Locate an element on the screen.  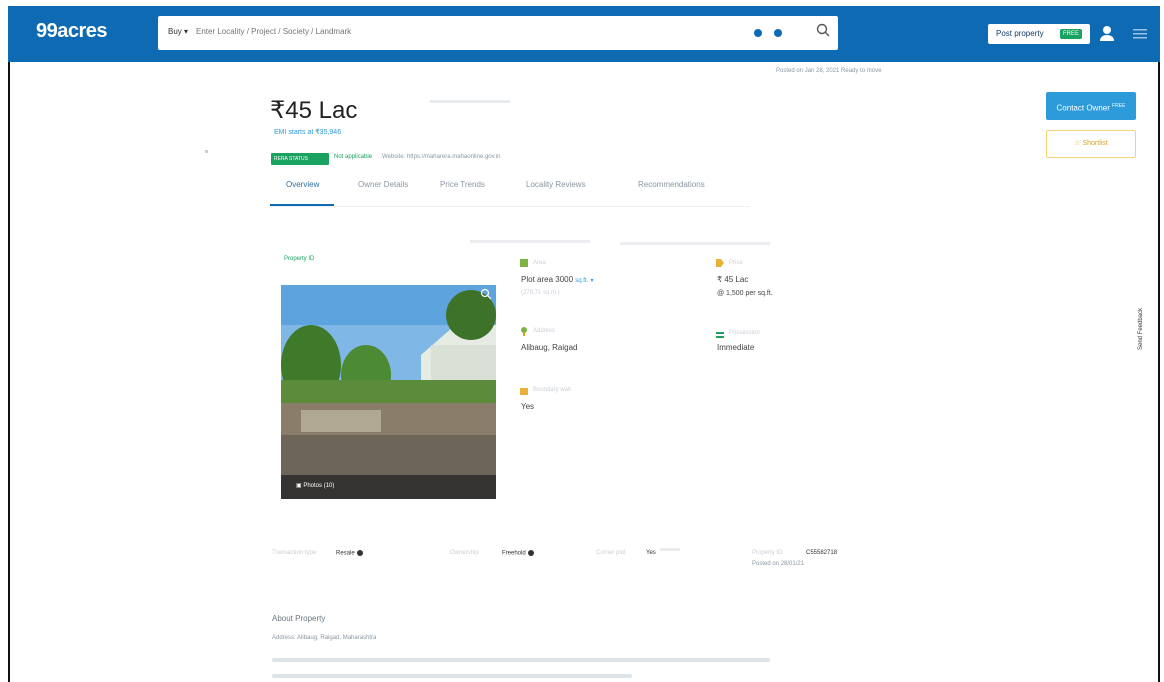
post-property-label: Post property is located at coordinates (1020, 33).